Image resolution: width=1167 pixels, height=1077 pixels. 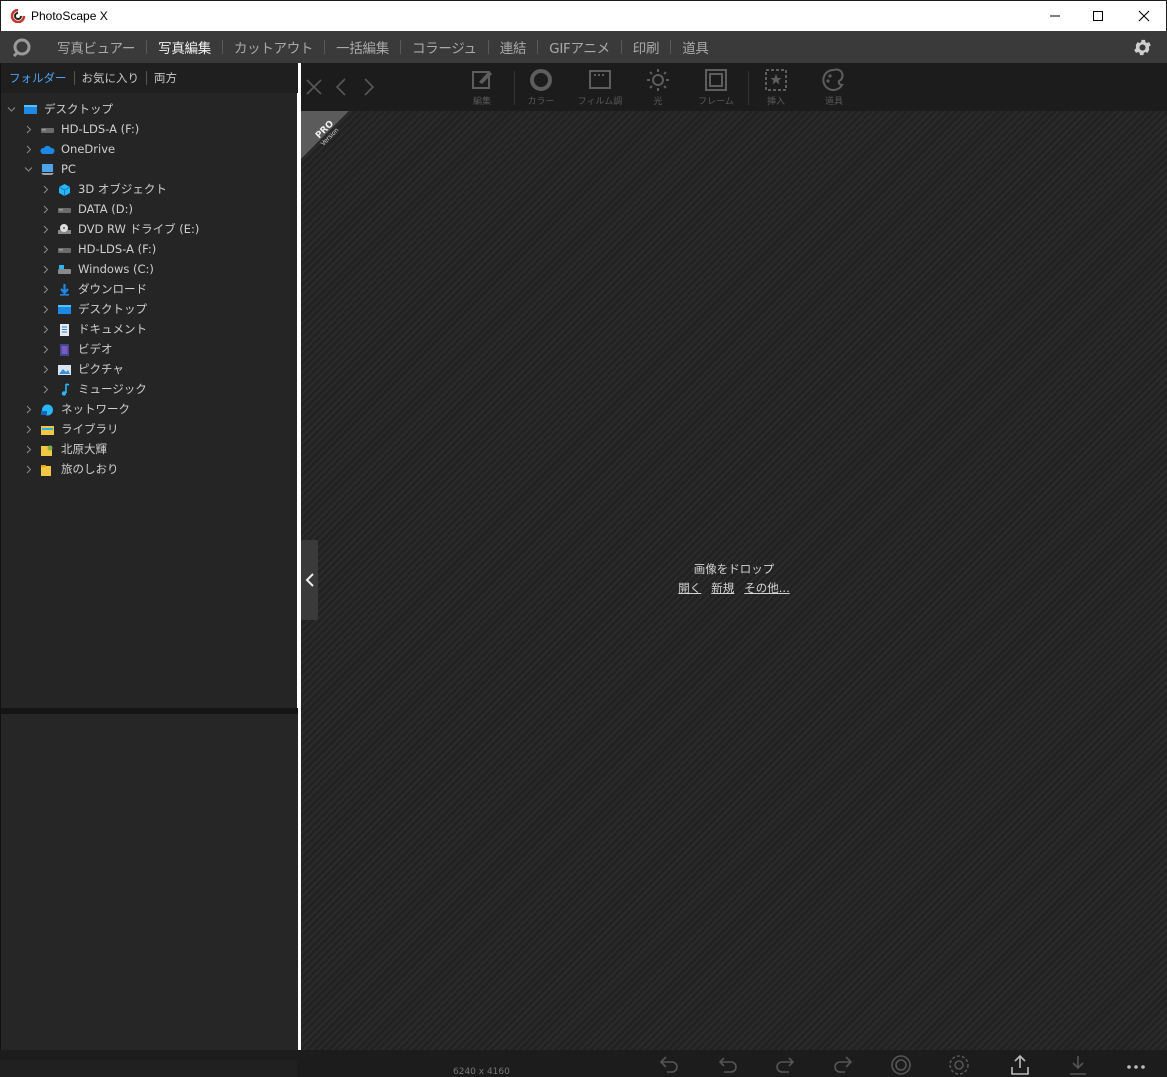 I want to click on drop-title: 画像をドロップ, so click(x=734, y=569).